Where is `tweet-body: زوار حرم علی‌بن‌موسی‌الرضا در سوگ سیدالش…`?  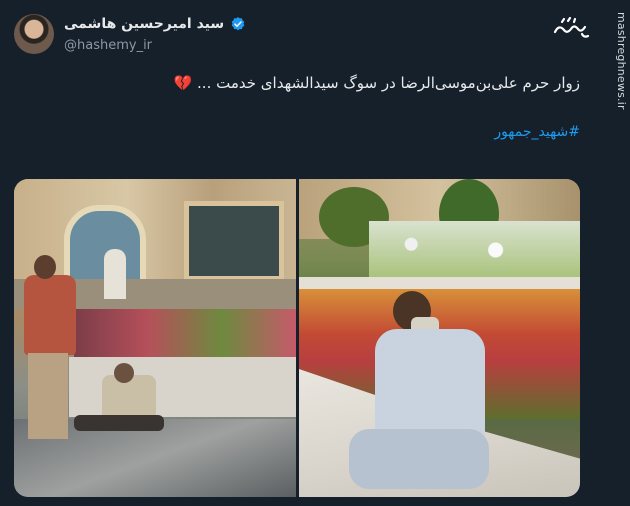
tweet-body: زوار حرم علی‌بن‌موسی‌الرضا در سوگ سیدالش… is located at coordinates (388, 83).